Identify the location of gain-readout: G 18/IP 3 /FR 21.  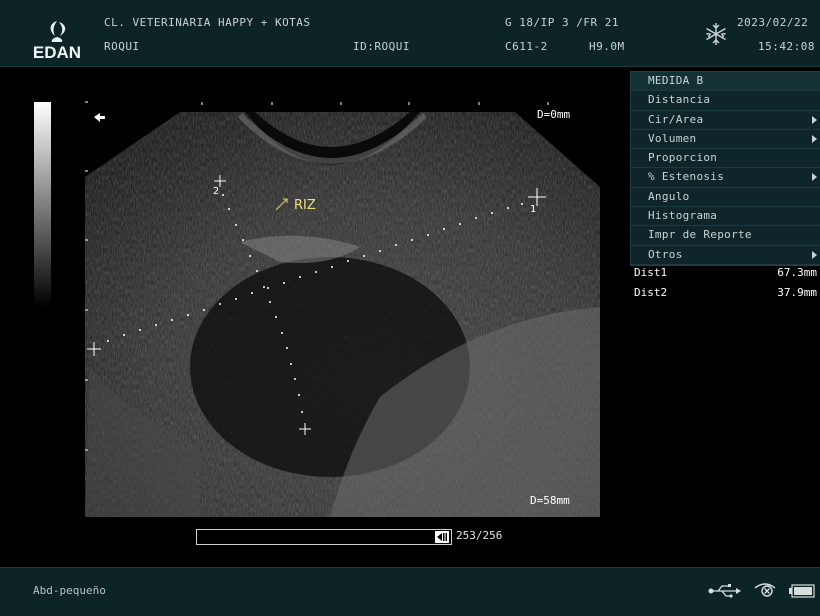
(562, 22).